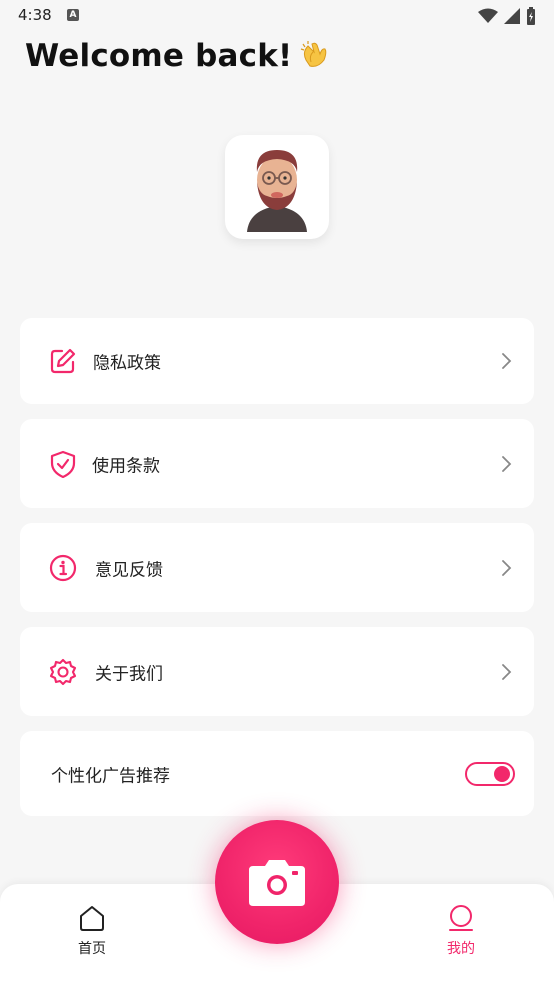  What do you see at coordinates (490, 773) in the screenshot?
I see `personalized-ads-toggle` at bounding box center [490, 773].